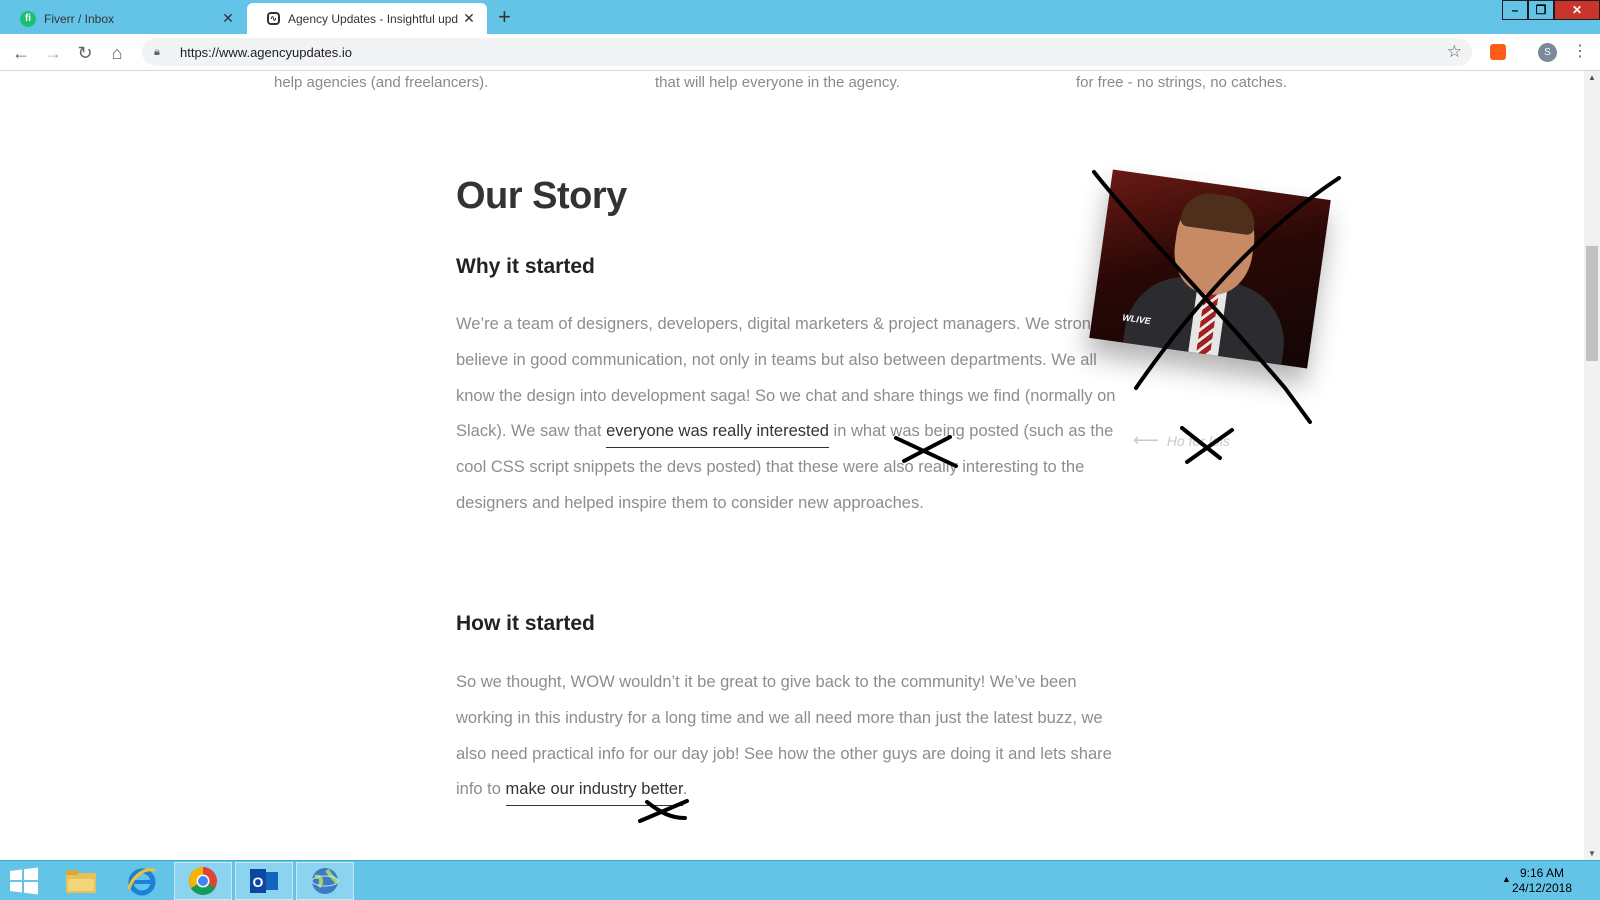  I want to click on clock-date: 24/12/2018, so click(1541, 888).